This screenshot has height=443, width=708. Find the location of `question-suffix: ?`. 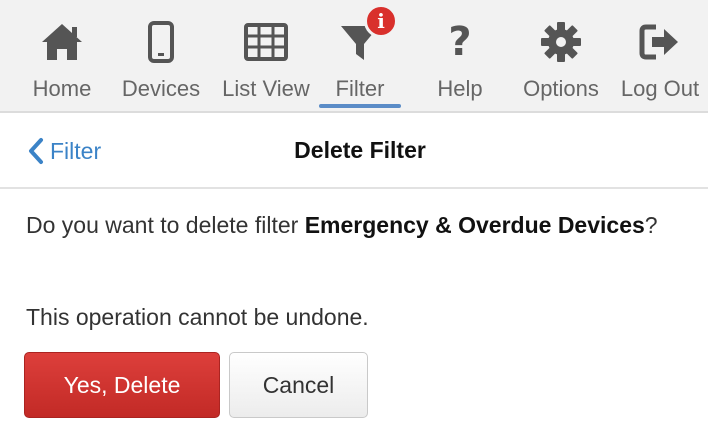

question-suffix: ? is located at coordinates (651, 225).